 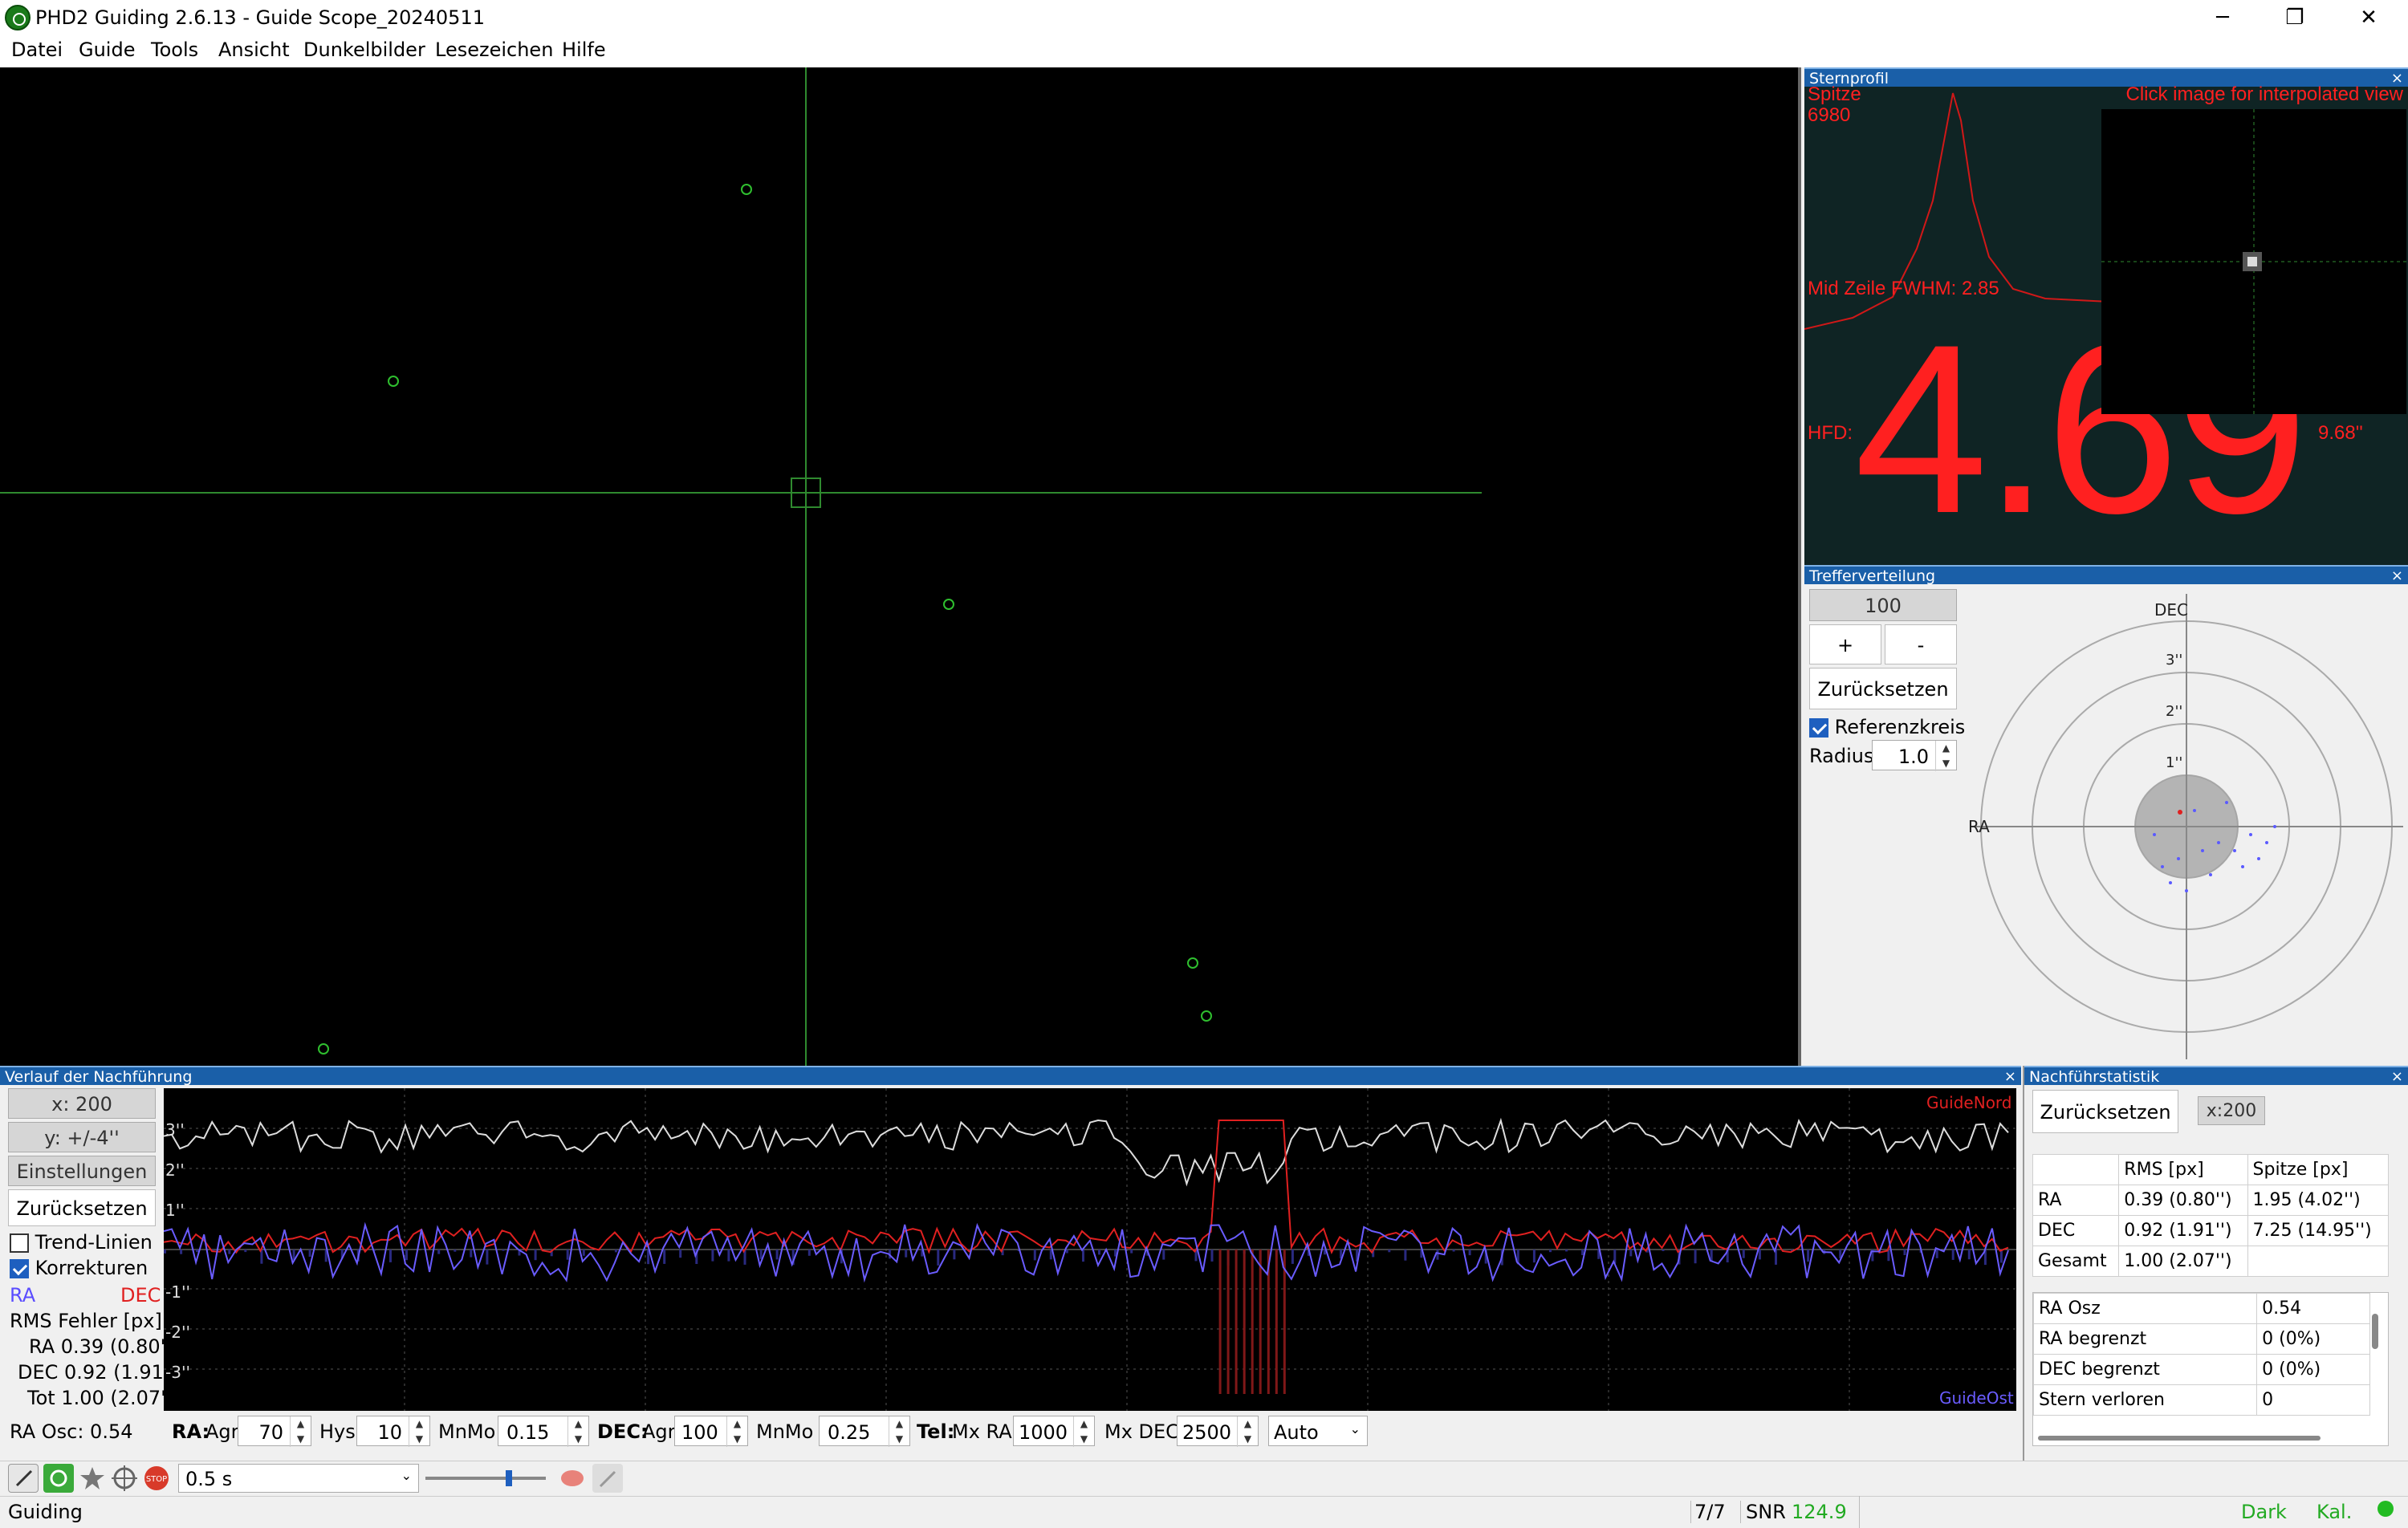 I want to click on status-light-icon, so click(x=2385, y=1509).